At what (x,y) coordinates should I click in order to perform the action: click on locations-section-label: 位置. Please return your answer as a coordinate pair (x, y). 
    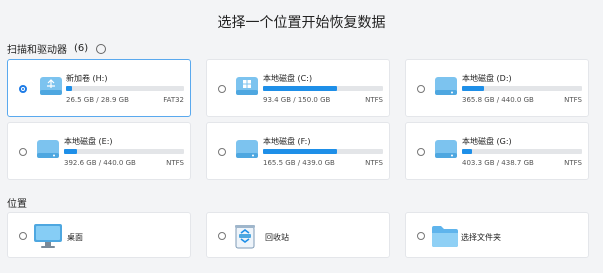
    Looking at the image, I should click on (17, 204).